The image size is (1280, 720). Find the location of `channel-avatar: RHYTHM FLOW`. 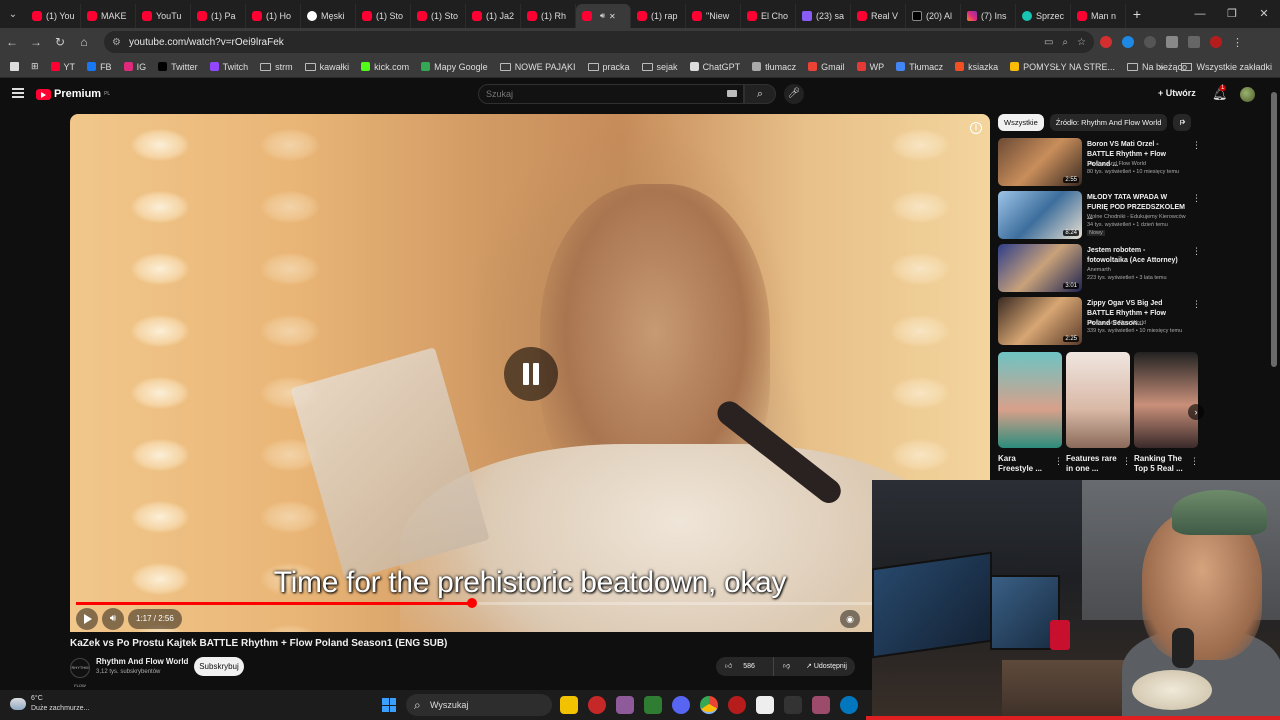

channel-avatar: RHYTHM FLOW is located at coordinates (80, 673).